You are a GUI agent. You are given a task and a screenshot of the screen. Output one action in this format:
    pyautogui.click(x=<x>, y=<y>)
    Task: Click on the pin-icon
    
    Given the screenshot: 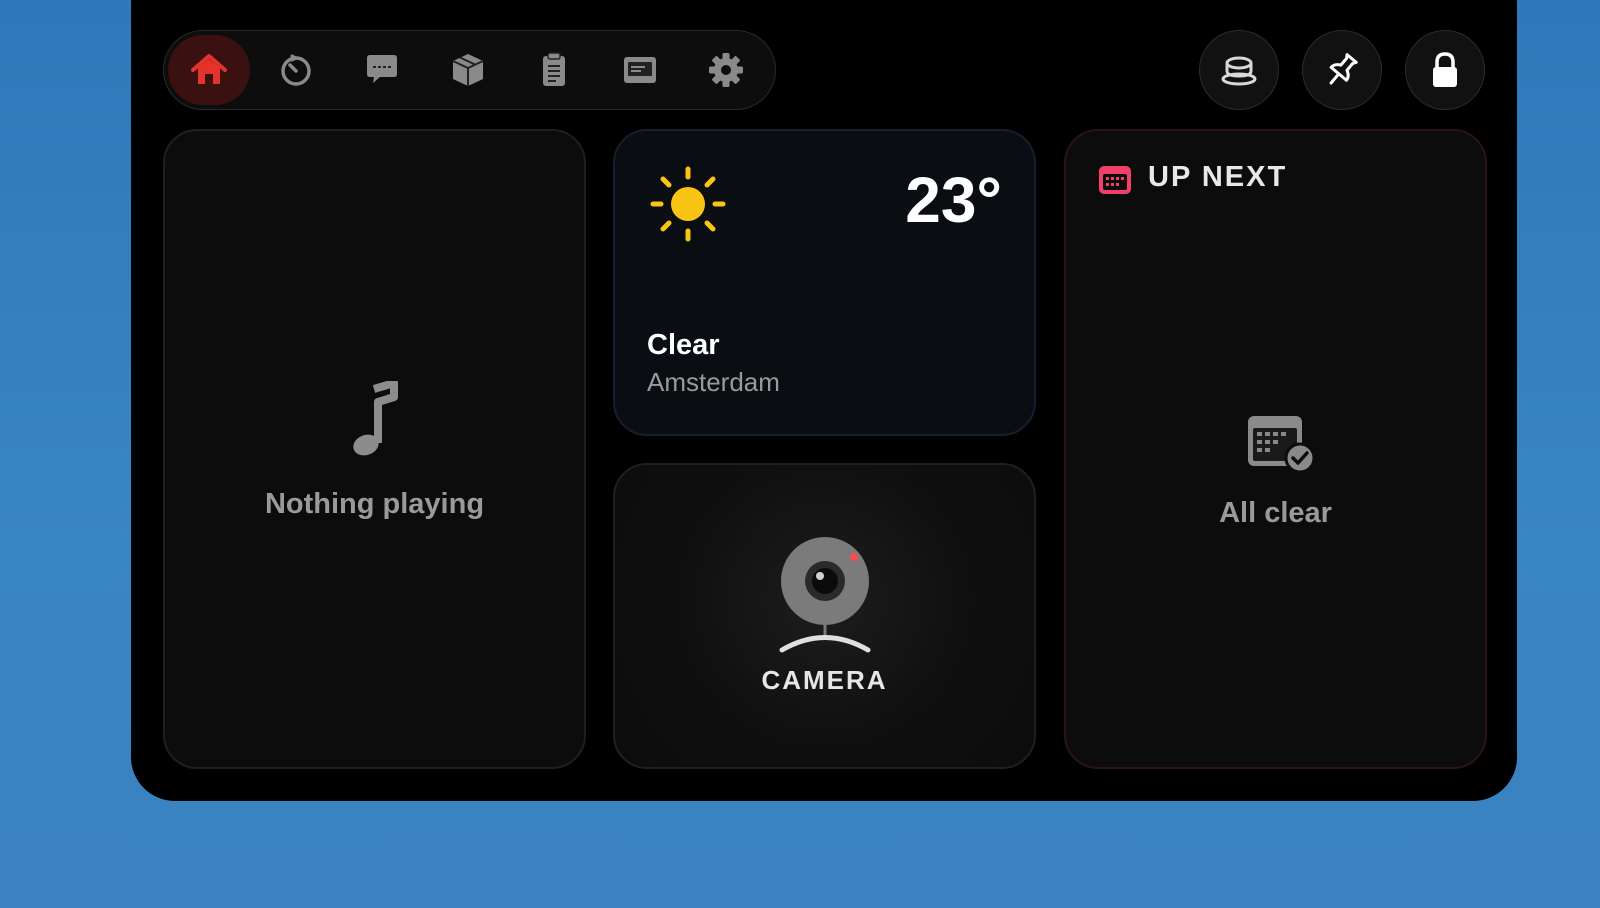 What is the action you would take?
    pyautogui.click(x=1343, y=69)
    